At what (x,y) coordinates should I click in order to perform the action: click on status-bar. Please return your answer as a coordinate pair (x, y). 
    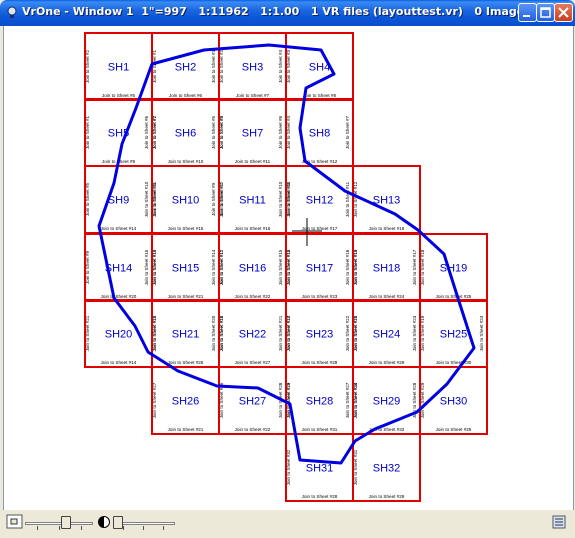
    Looking at the image, I should click on (287, 522).